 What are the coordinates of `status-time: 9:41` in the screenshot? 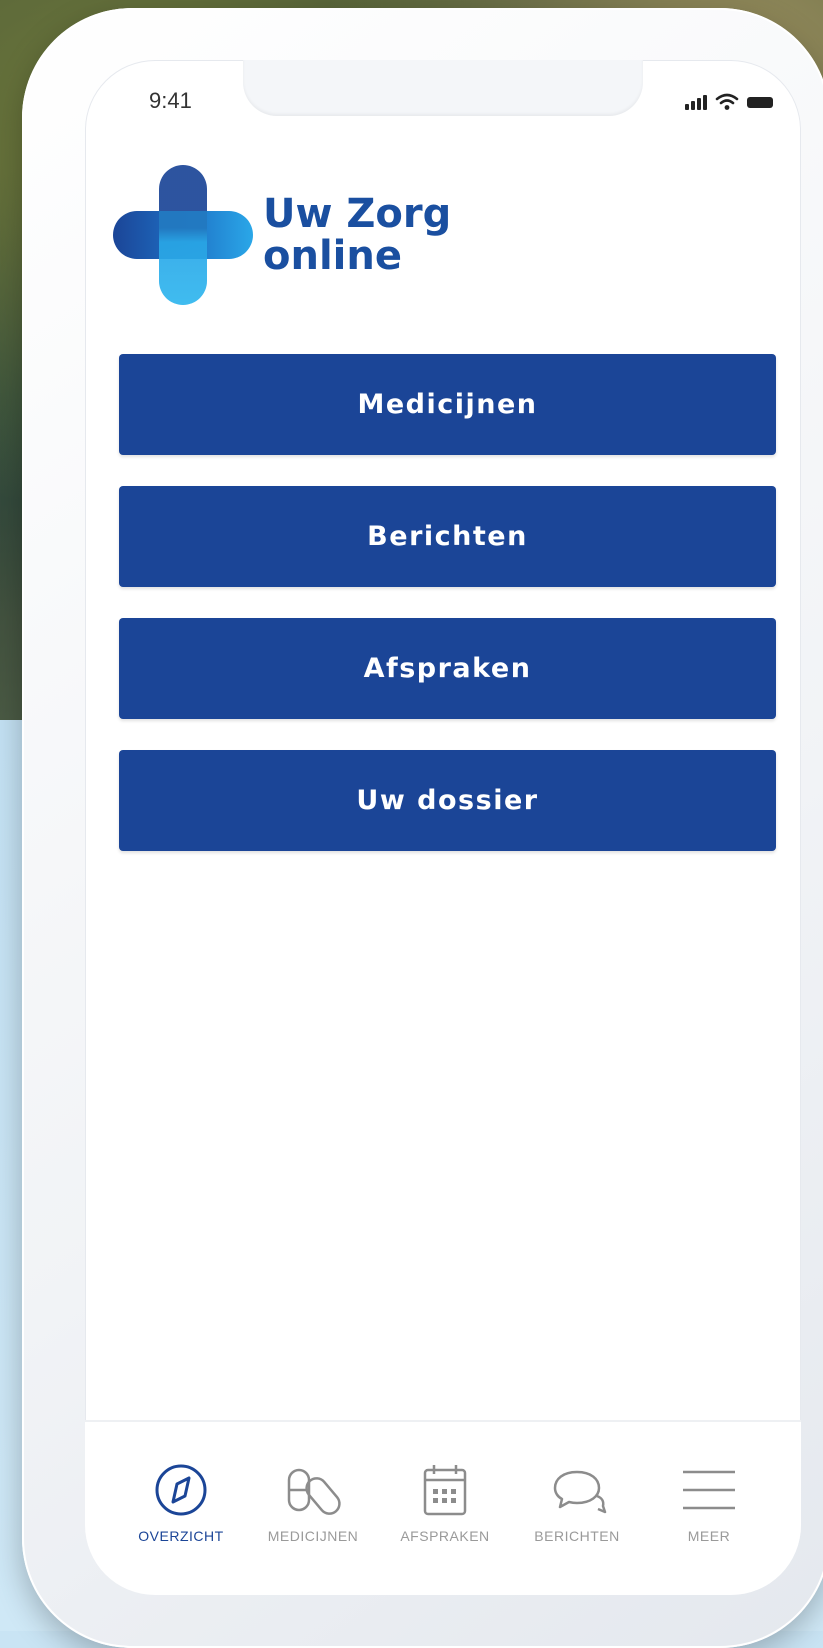 It's located at (170, 100).